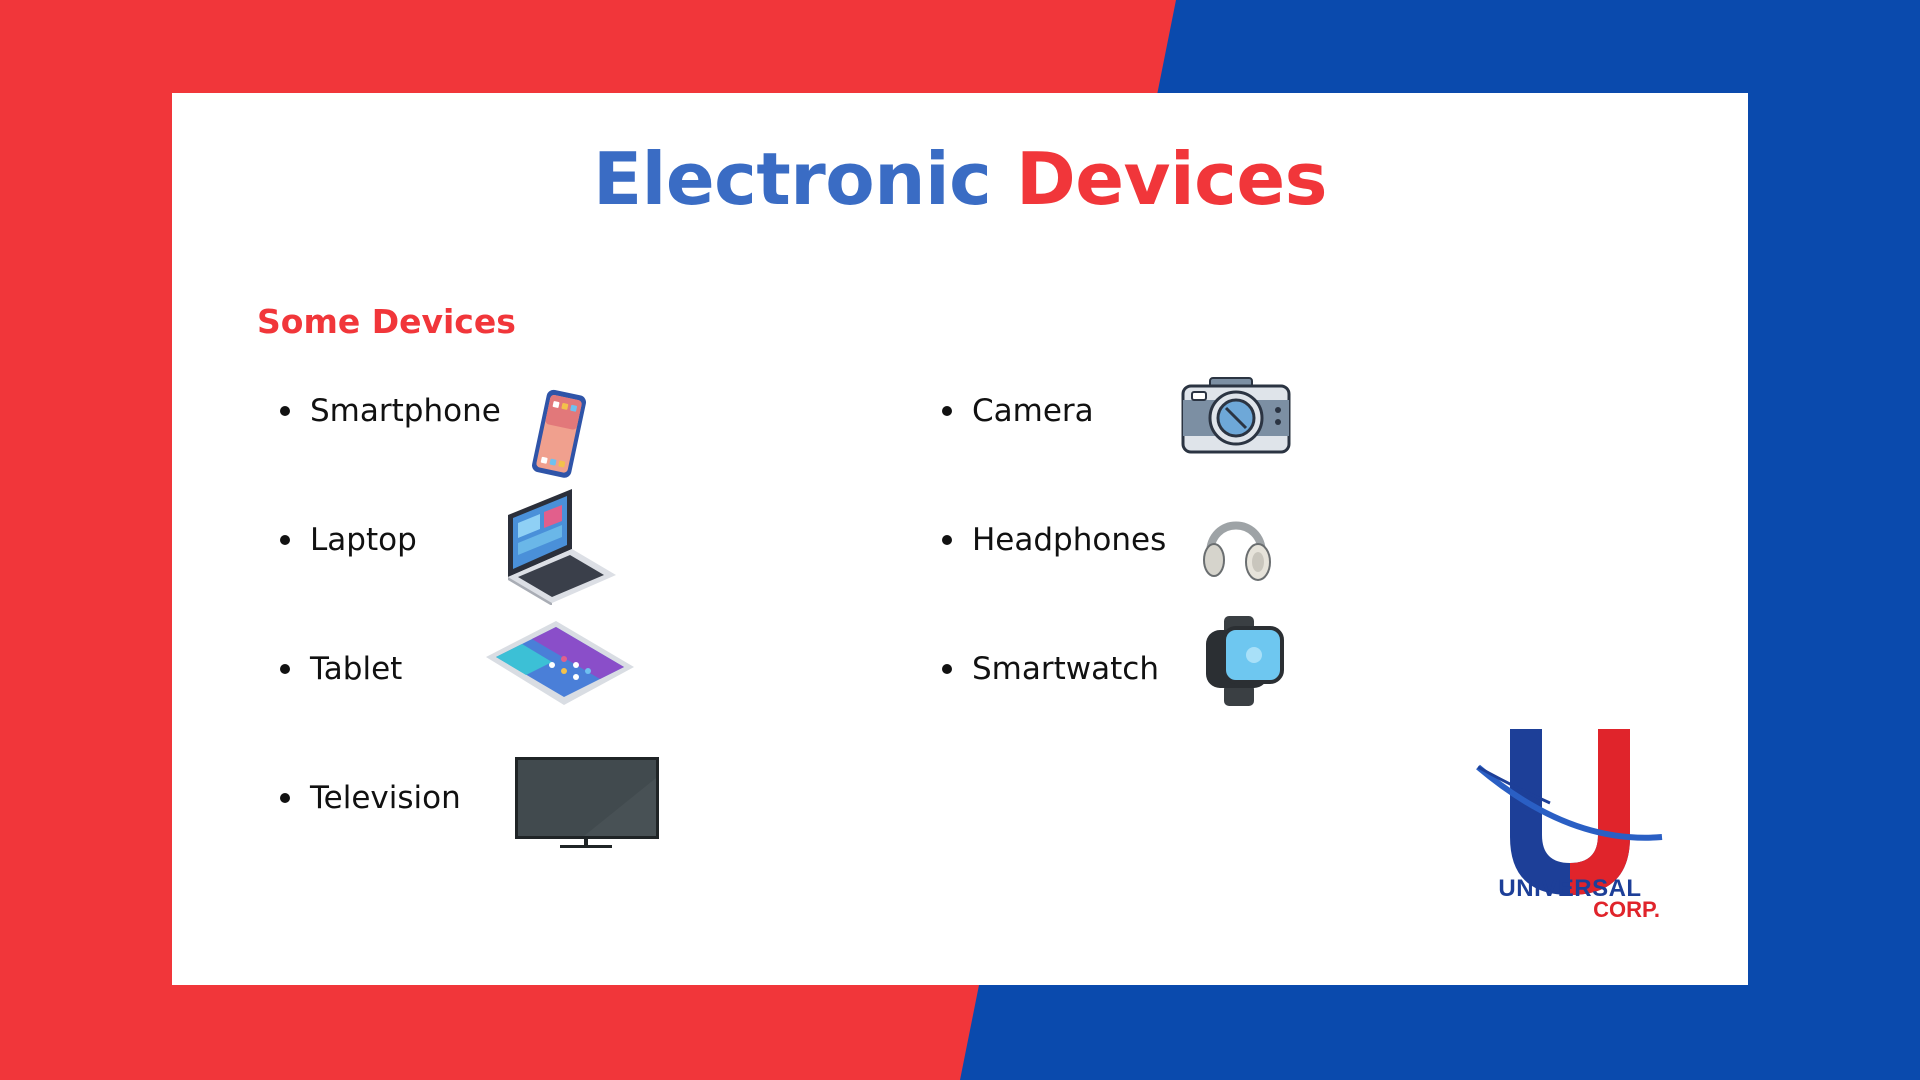  I want to click on list-item-label: Smartphone, so click(405, 411).